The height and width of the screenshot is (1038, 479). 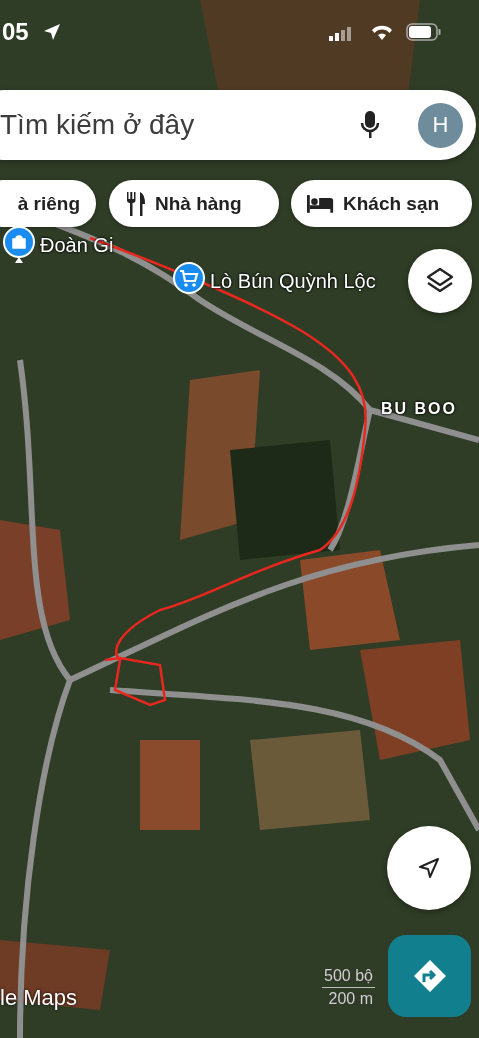 What do you see at coordinates (348, 976) in the screenshot?
I see `scale-imperial: 500 bộ` at bounding box center [348, 976].